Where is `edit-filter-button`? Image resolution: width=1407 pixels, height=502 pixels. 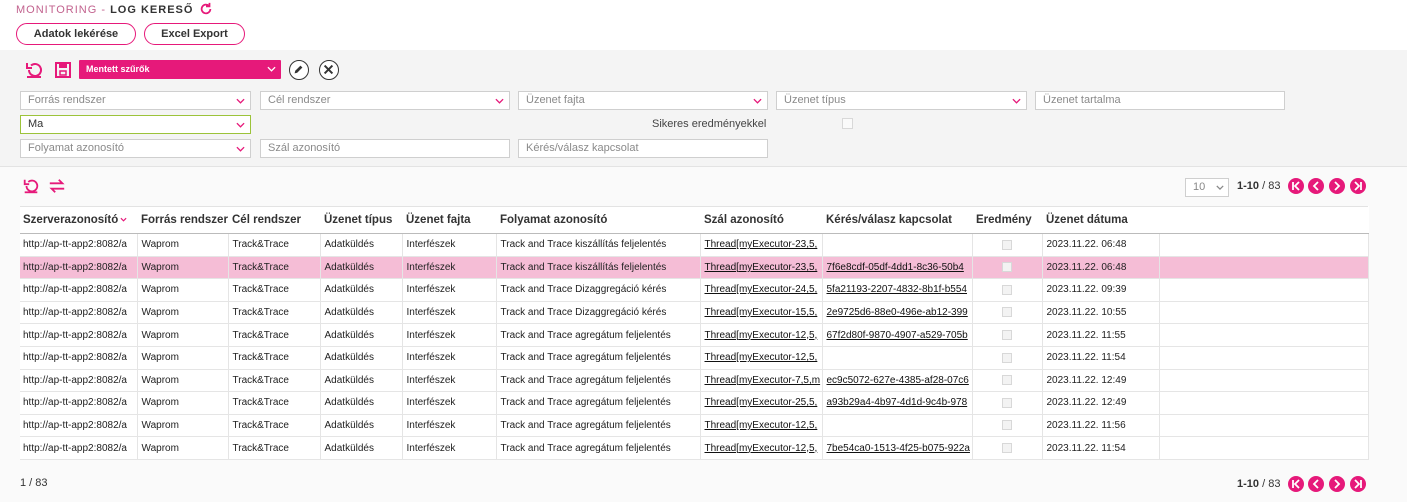 edit-filter-button is located at coordinates (299, 70).